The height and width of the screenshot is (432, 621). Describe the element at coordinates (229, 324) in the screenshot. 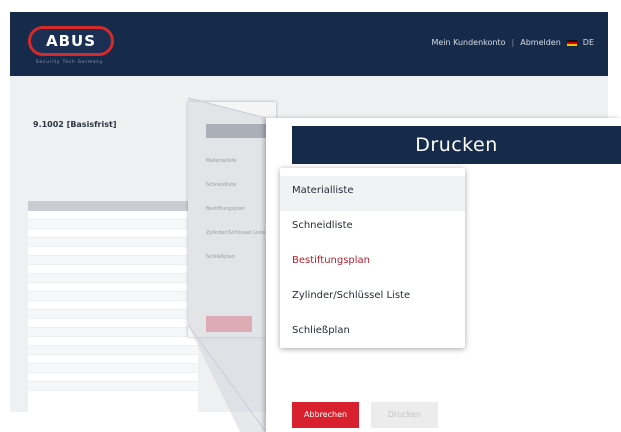

I see `small-cancel-button` at that location.